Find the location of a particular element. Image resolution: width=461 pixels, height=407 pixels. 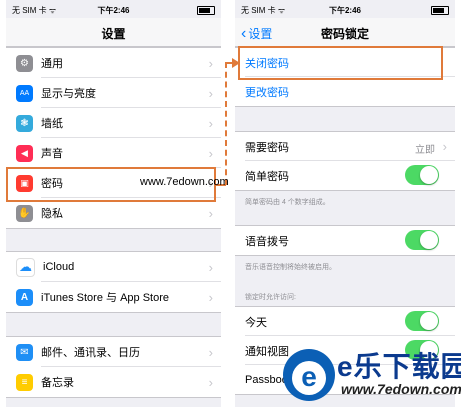

speaker-icon: ◀ is located at coordinates (24, 153).